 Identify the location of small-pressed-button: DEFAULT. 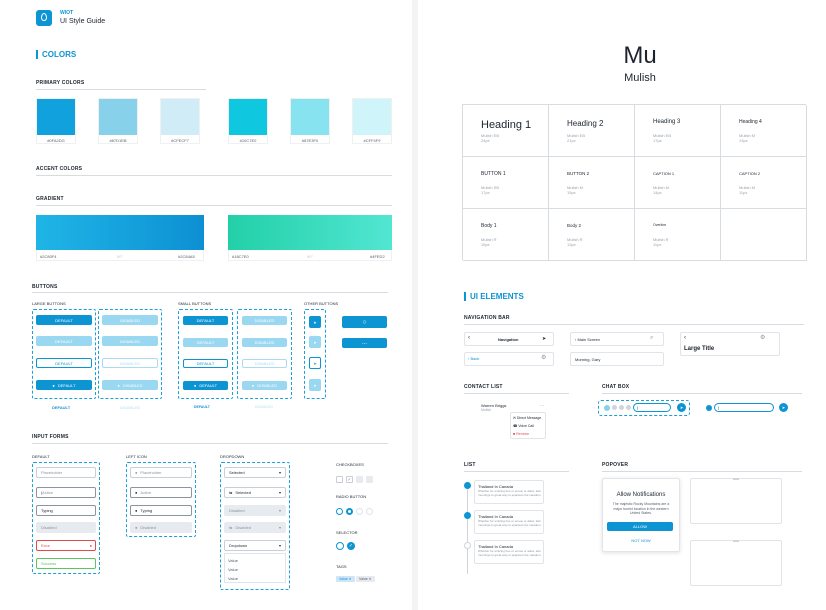
(205, 342).